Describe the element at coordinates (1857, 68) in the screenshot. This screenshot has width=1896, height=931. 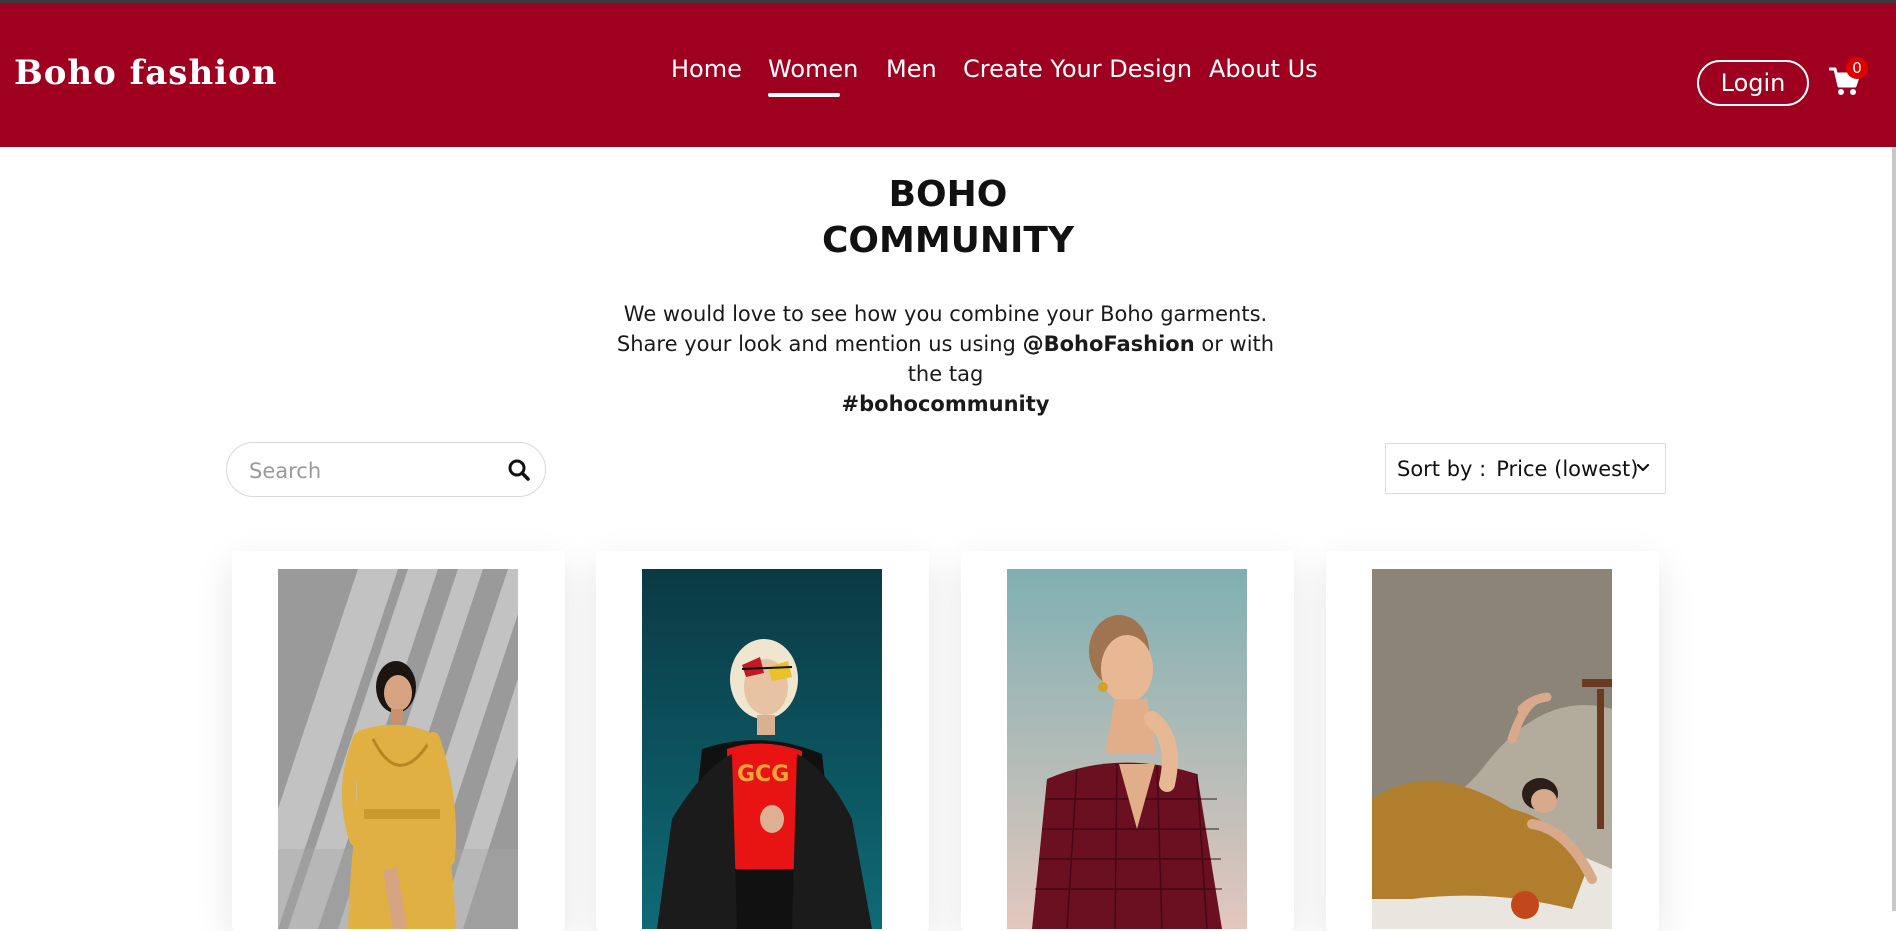
I see `cart-count-badge: 0` at that location.